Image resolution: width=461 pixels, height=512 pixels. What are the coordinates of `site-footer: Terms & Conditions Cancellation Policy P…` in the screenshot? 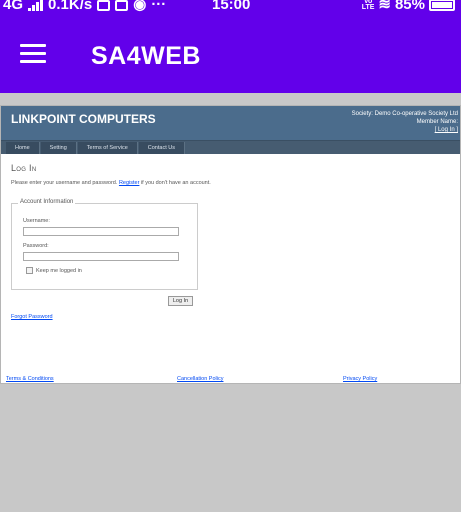 It's located at (230, 380).